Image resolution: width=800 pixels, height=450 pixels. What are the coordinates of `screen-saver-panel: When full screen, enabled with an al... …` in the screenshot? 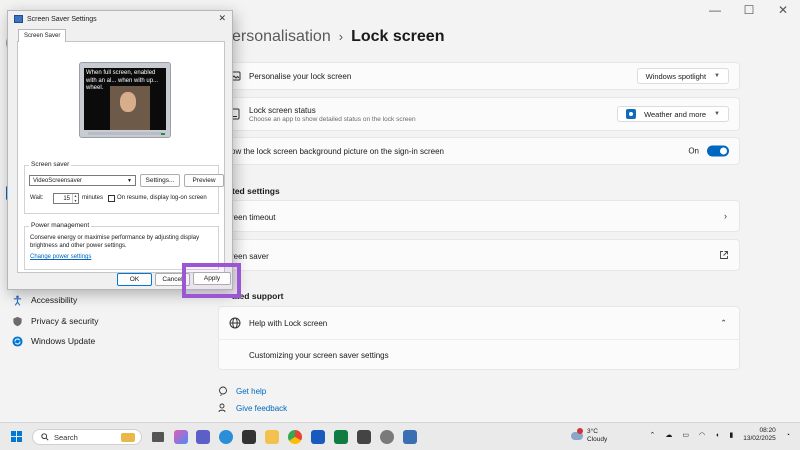 It's located at (121, 157).